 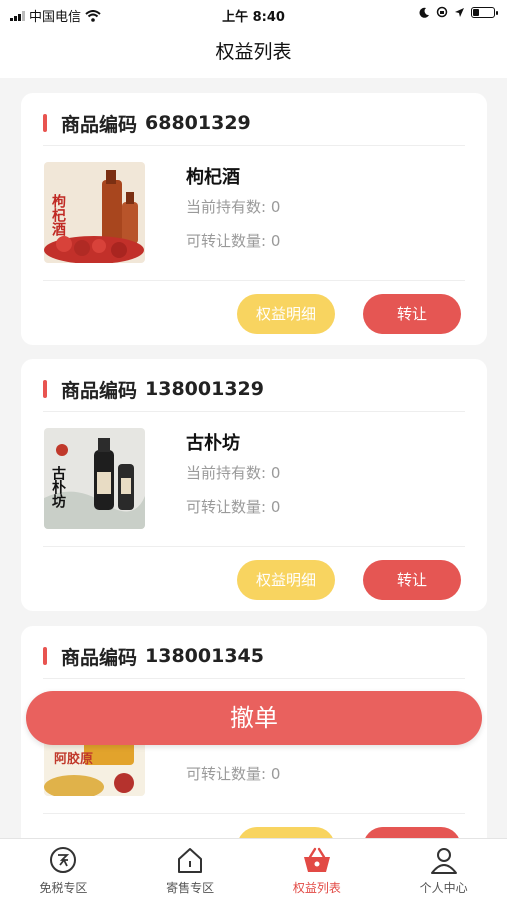 I want to click on tab-bar: 免税专区 寄售专区 权益列表 个人中心, so click(x=253, y=869).